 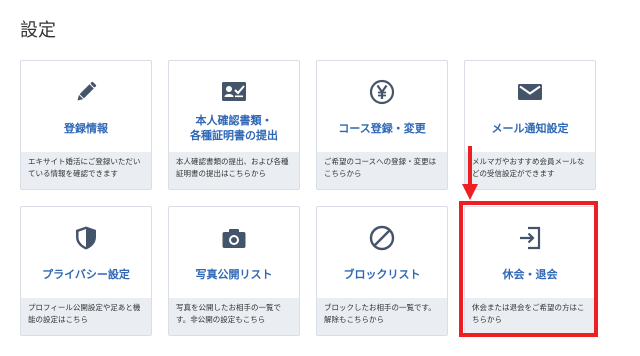 What do you see at coordinates (86, 316) in the screenshot?
I see `card-description: プロフィール公開設定や足あと機能の設定はこちら` at bounding box center [86, 316].